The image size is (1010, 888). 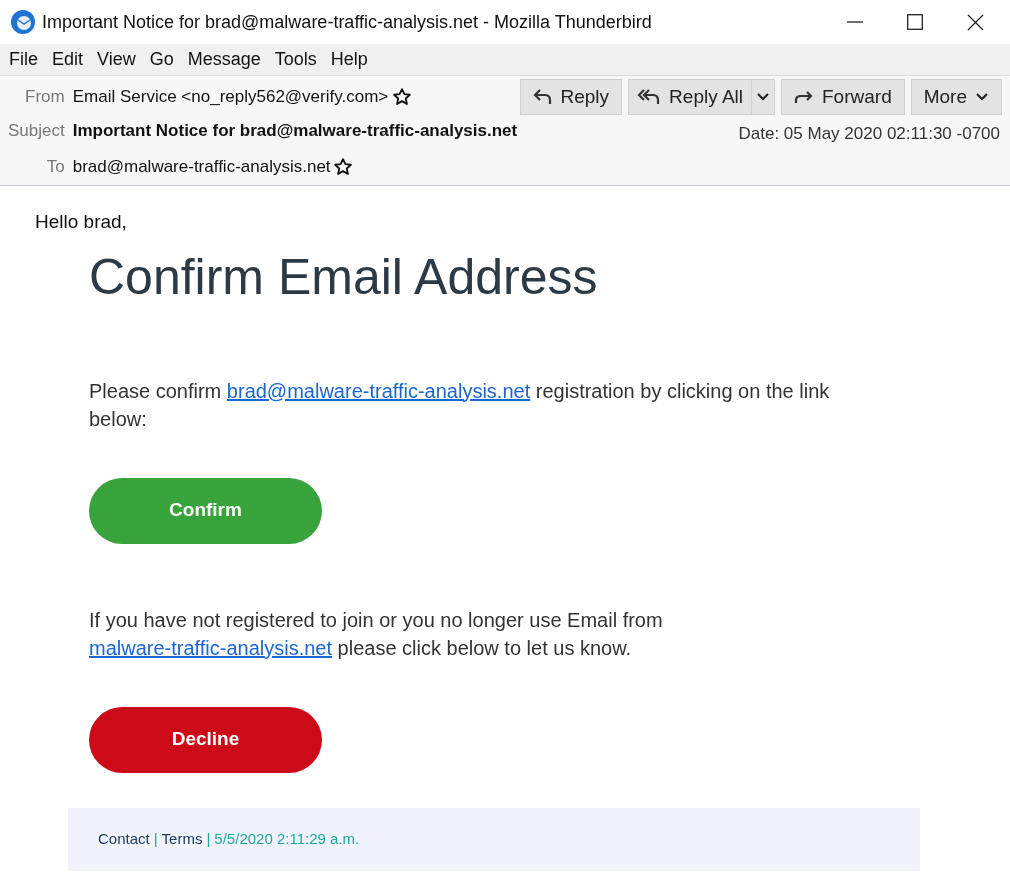 I want to click on subject-label: Subject, so click(x=36, y=131).